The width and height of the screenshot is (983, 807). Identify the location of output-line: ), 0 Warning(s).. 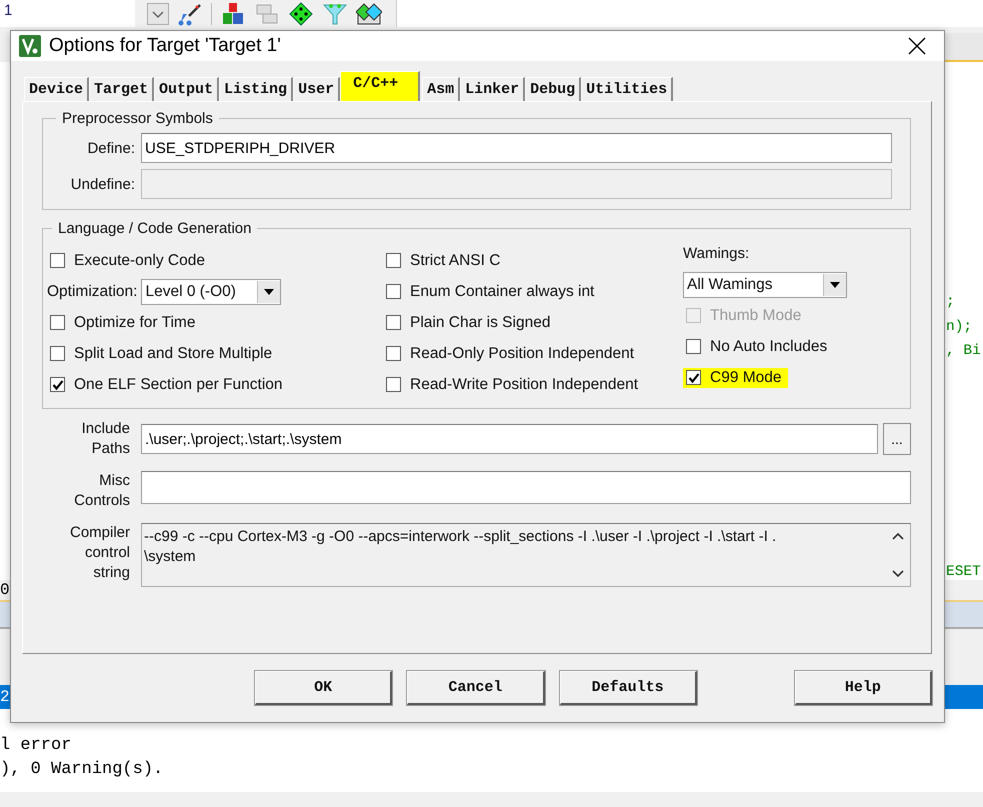
(82, 770).